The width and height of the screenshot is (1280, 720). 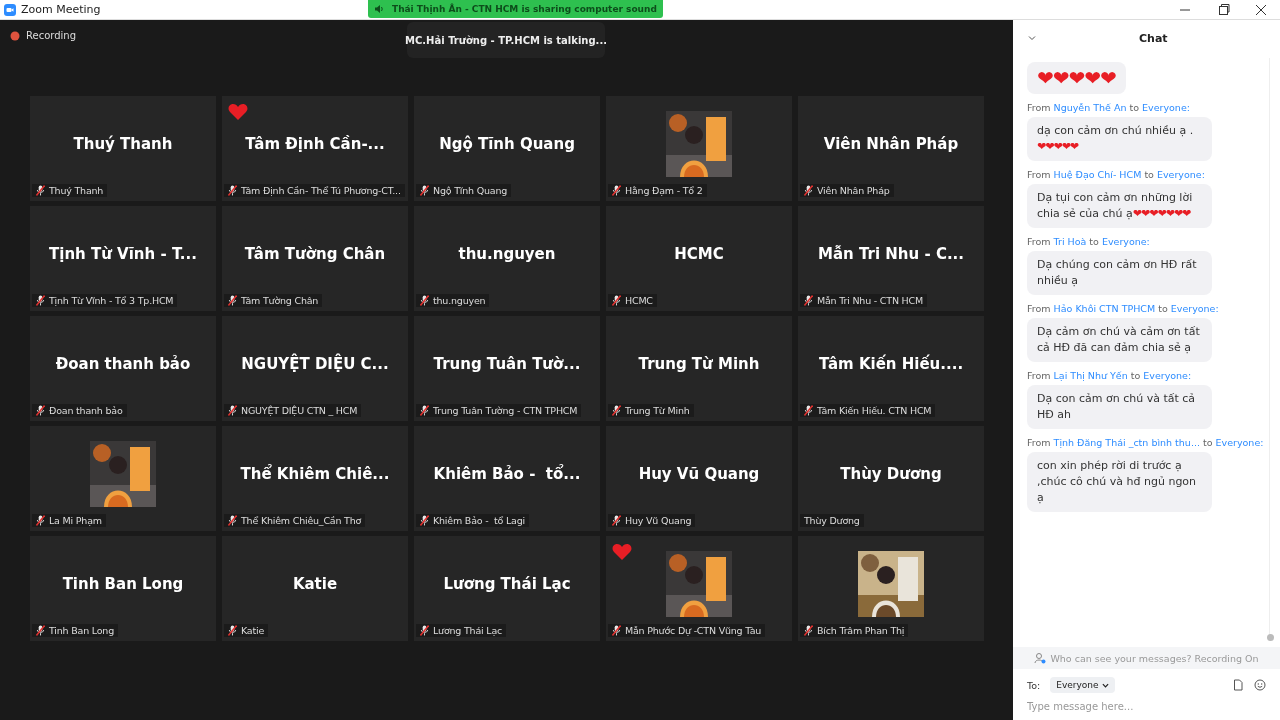 What do you see at coordinates (280, 300) in the screenshot?
I see `participant-label-text: Tâm Tường Chân` at bounding box center [280, 300].